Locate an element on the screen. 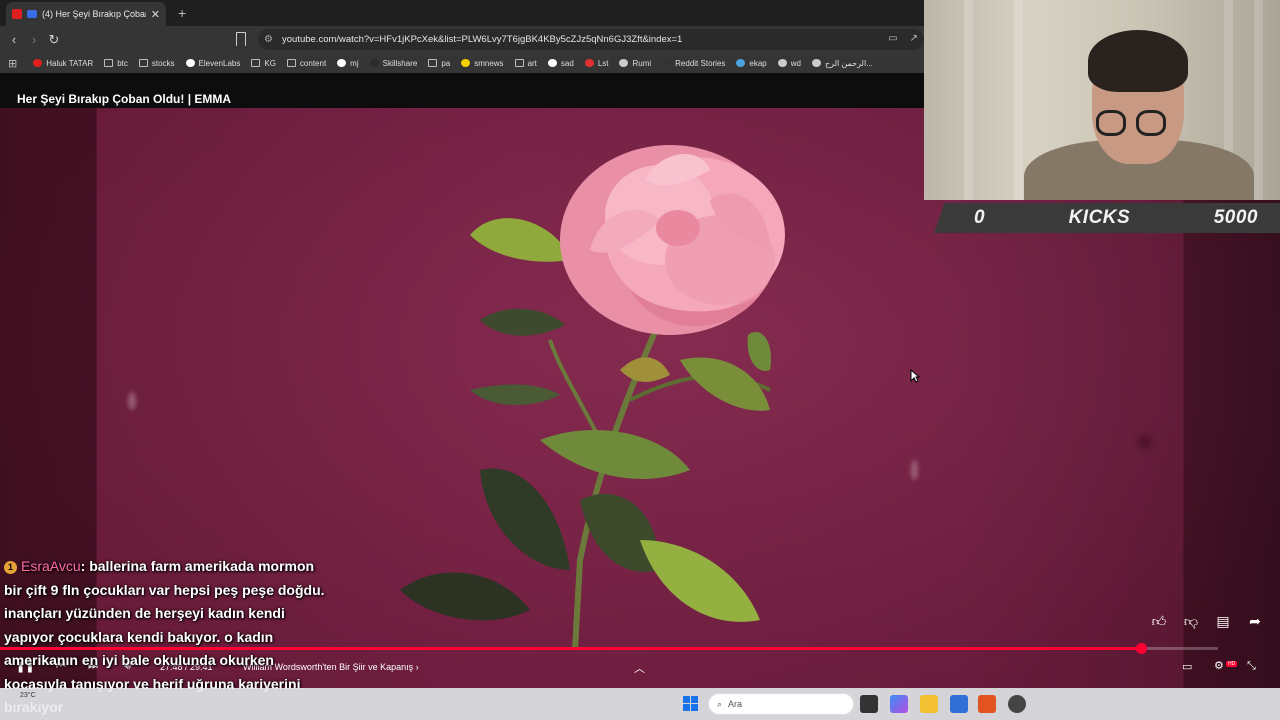  bookmark-label: btc is located at coordinates (122, 63).